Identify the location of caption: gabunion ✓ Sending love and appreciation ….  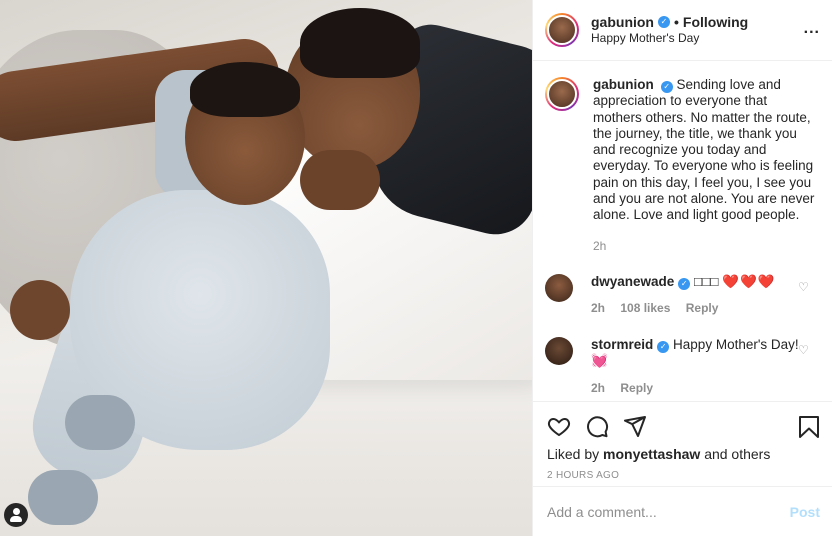
(680, 165).